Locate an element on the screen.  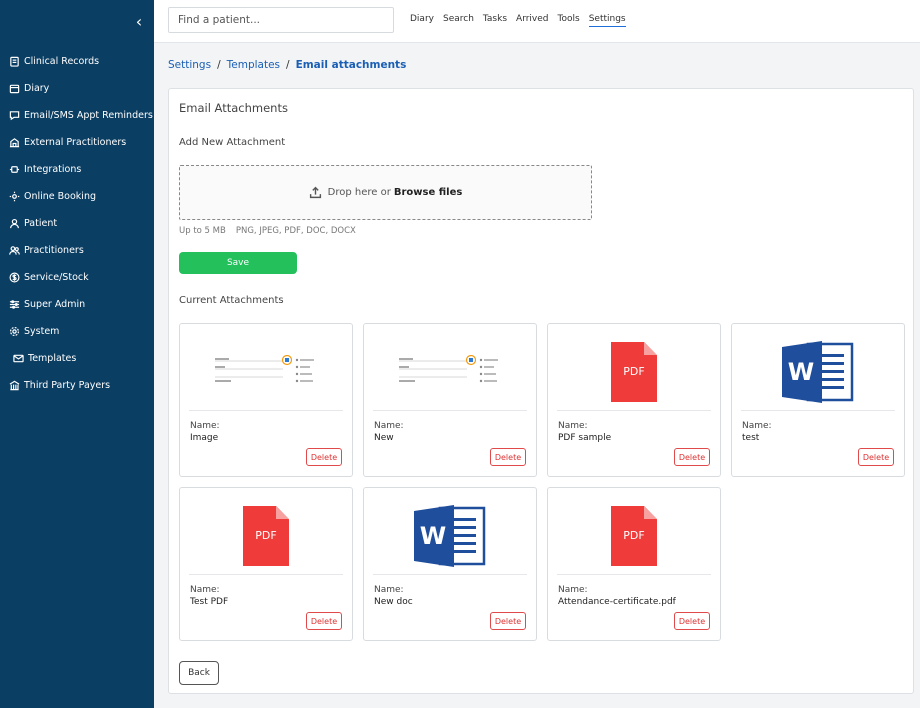
sidebar-item-label: Templates is located at coordinates (52, 358).